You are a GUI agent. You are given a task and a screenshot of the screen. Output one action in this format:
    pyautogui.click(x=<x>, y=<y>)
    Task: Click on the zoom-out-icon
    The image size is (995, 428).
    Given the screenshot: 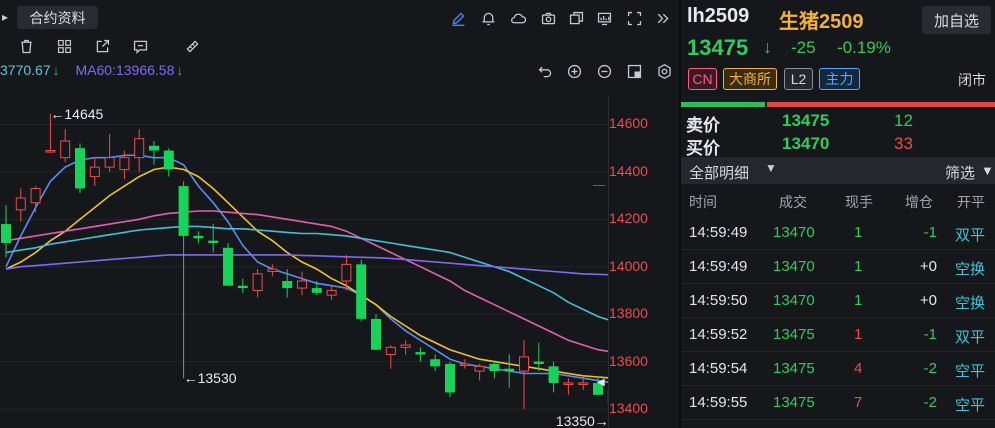 What is the action you would take?
    pyautogui.click(x=604, y=71)
    